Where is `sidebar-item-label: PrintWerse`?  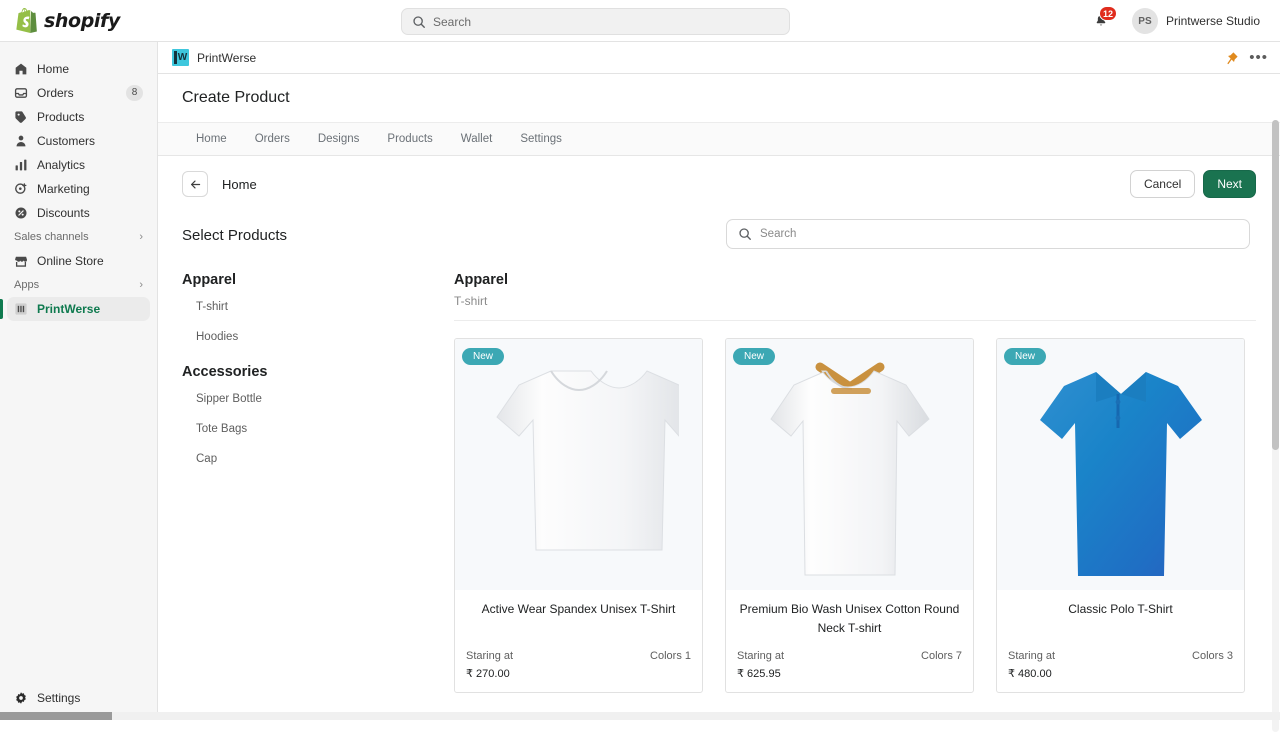 sidebar-item-label: PrintWerse is located at coordinates (90, 309).